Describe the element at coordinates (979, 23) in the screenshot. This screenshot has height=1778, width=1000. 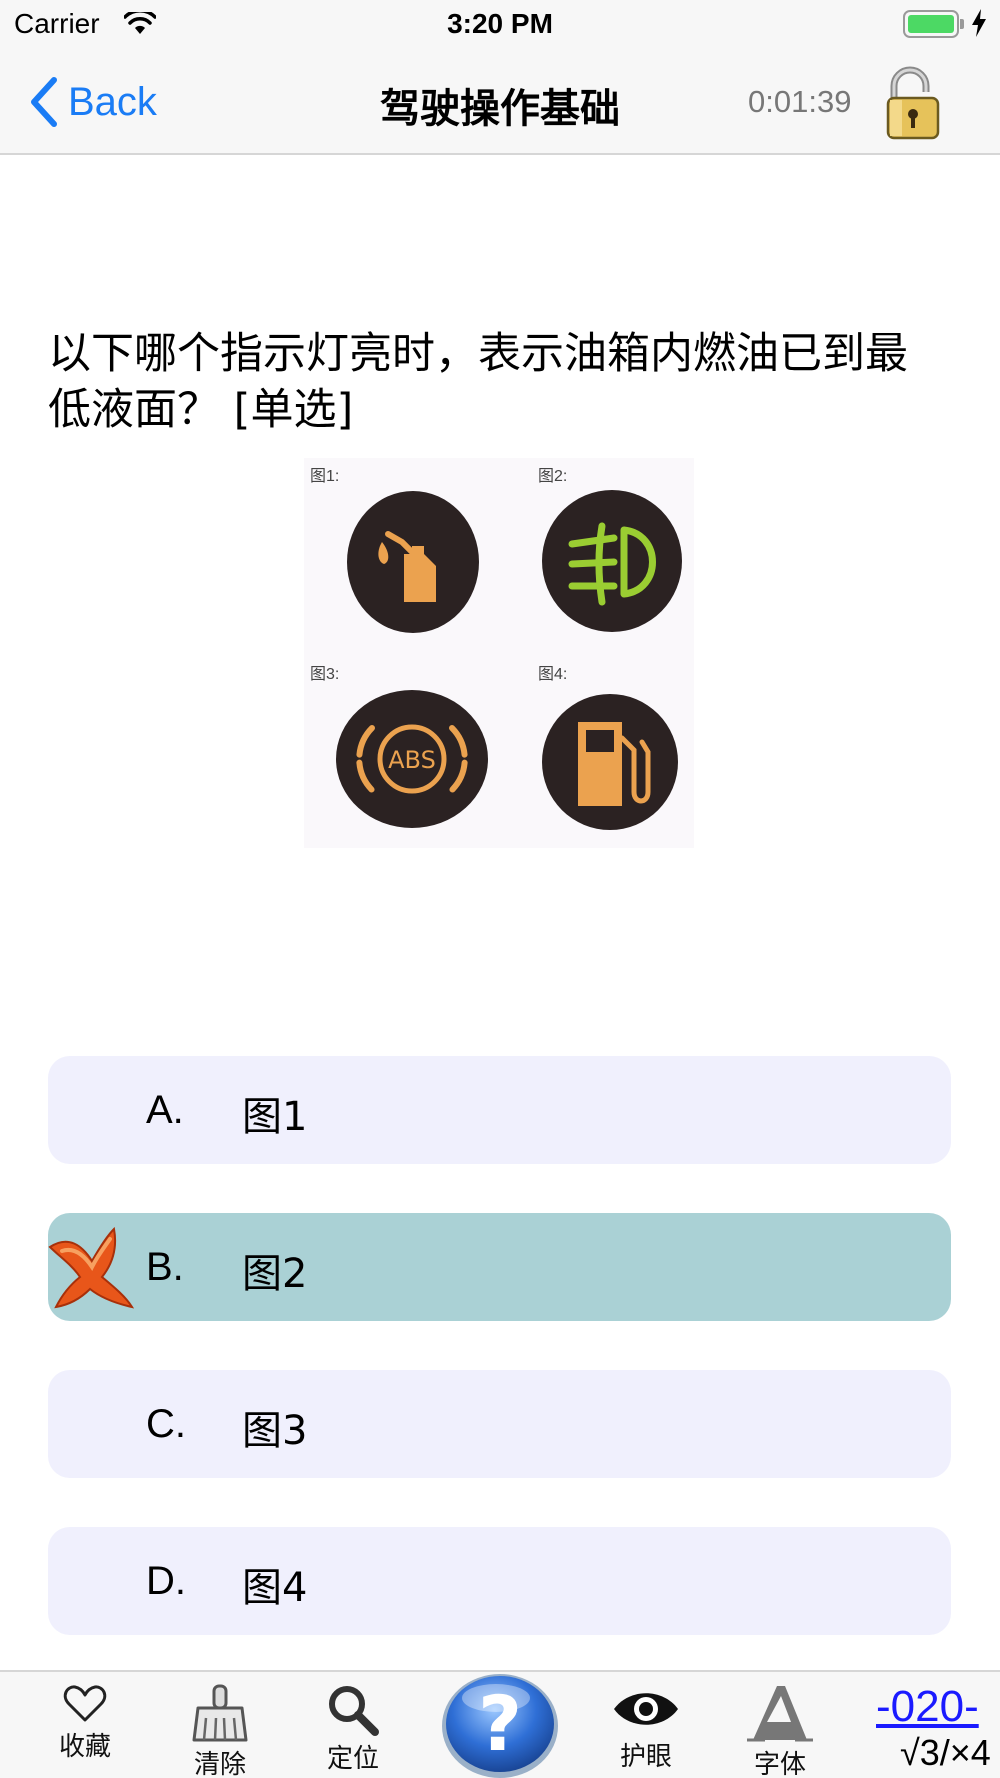
I see `charging-bolt-icon` at that location.